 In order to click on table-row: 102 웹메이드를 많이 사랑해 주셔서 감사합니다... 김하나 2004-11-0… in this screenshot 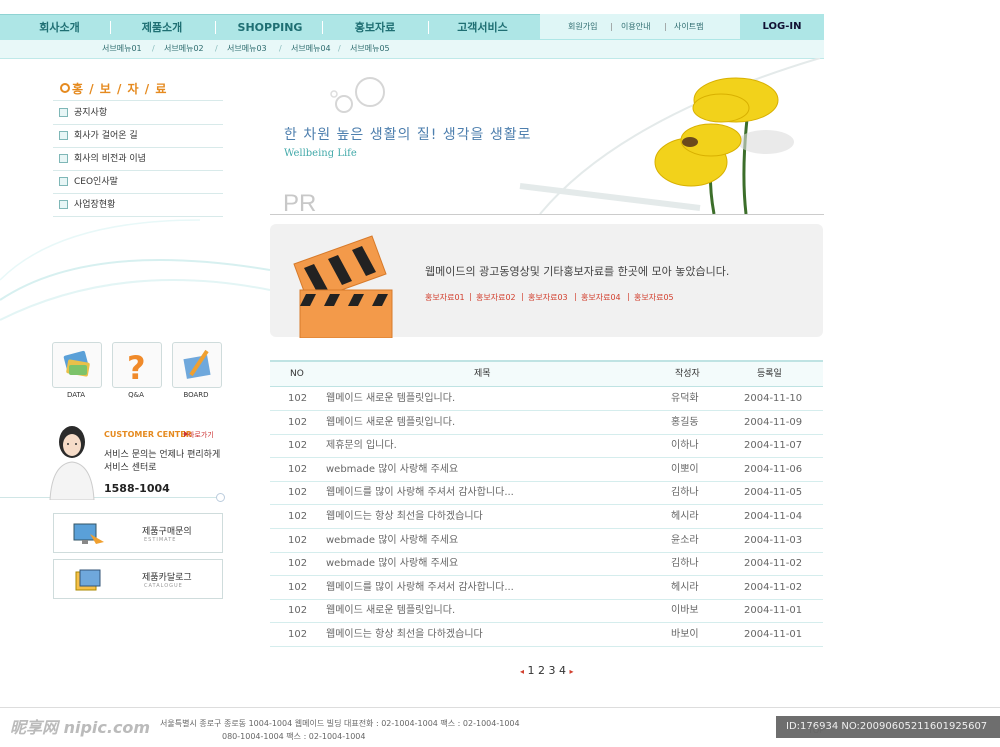, I will do `click(546, 493)`.